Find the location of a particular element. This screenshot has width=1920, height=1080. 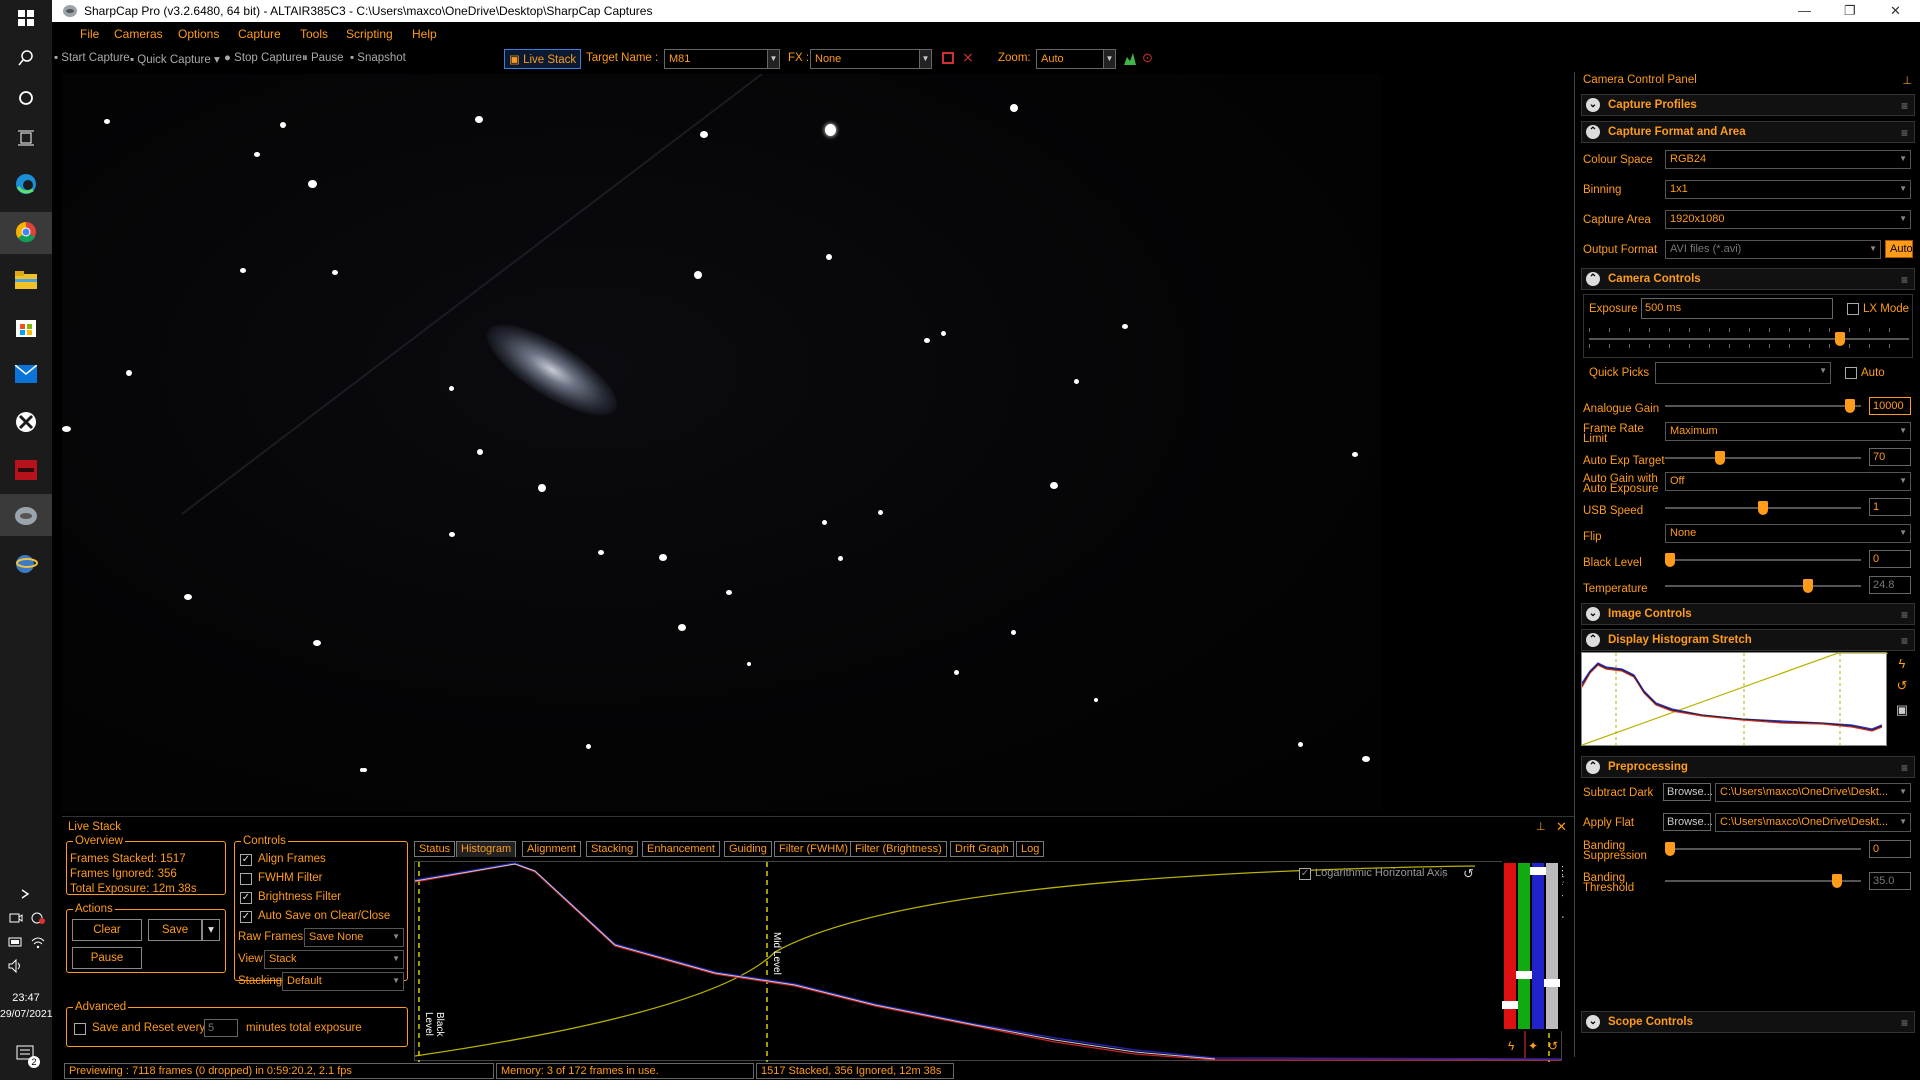

clock-date: 29/07/2021 is located at coordinates (26, 1014).